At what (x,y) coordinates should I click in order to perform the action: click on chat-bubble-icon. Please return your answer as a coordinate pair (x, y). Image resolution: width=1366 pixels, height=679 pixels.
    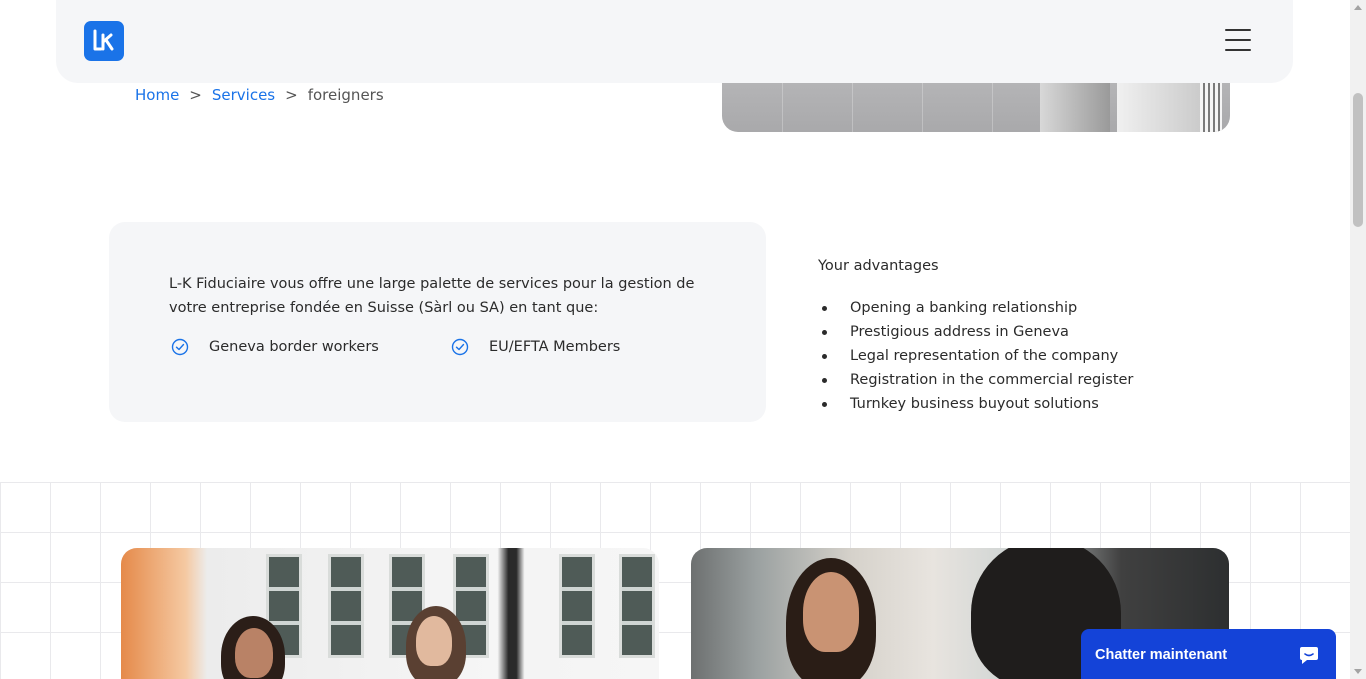
    Looking at the image, I should click on (1309, 655).